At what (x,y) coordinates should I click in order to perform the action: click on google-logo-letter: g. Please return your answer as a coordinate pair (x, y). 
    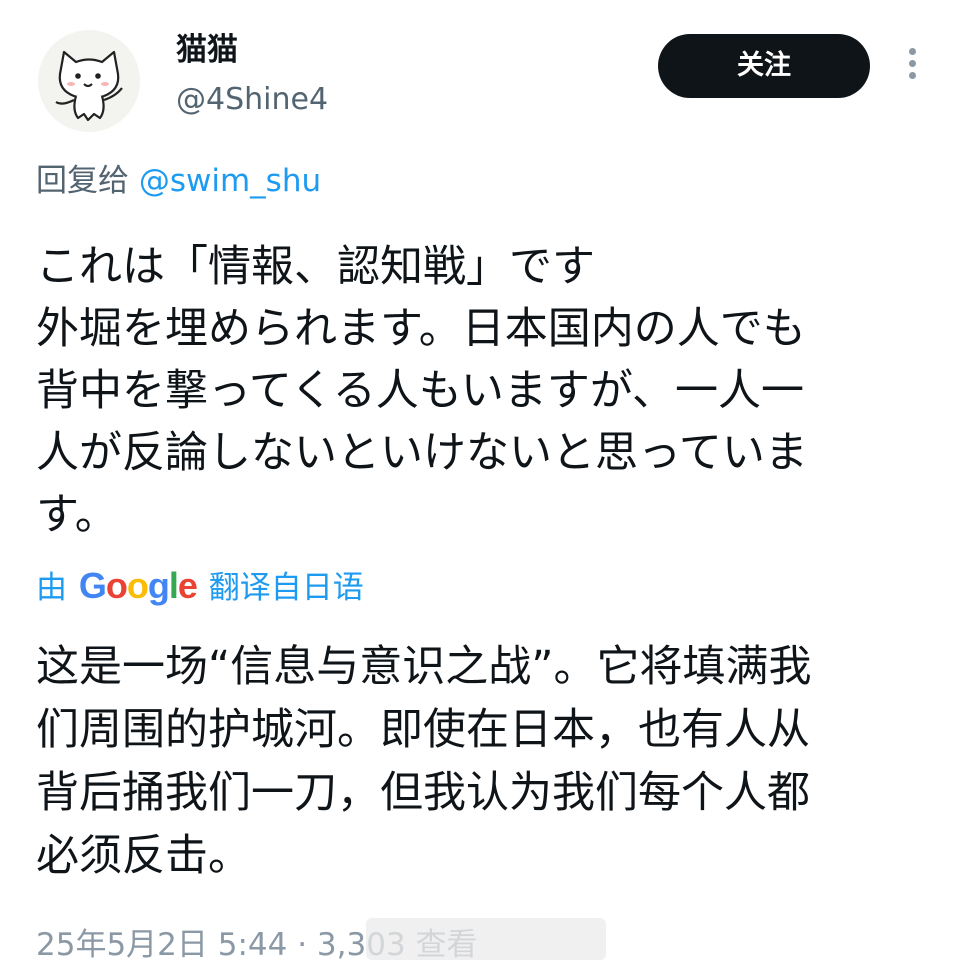
    Looking at the image, I should click on (158, 585).